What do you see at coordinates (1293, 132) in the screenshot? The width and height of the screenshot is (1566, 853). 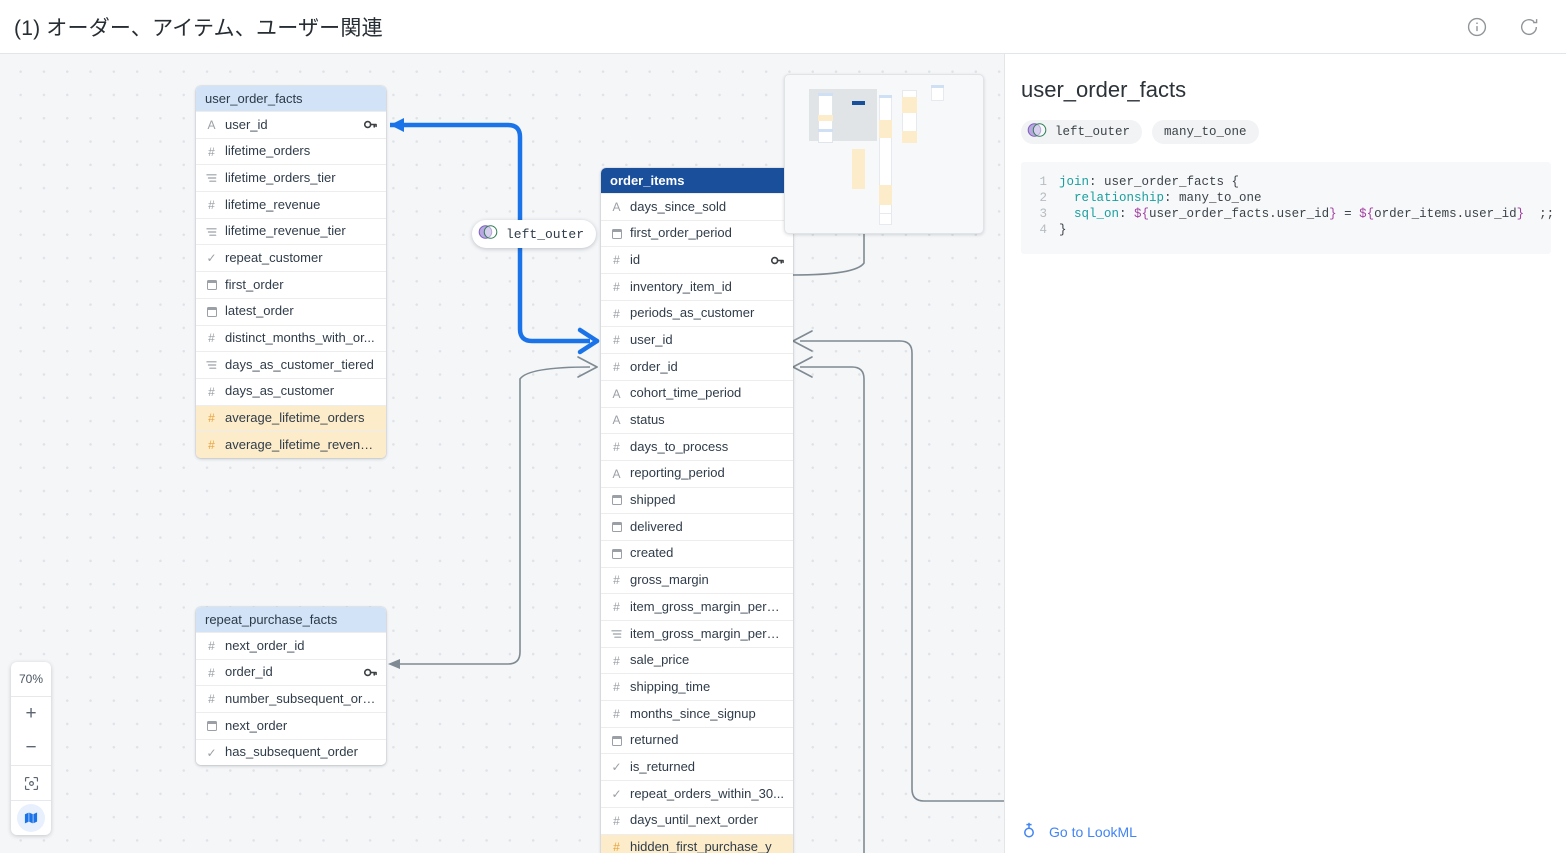 I see `panel-chips: left_outer many_to_one` at bounding box center [1293, 132].